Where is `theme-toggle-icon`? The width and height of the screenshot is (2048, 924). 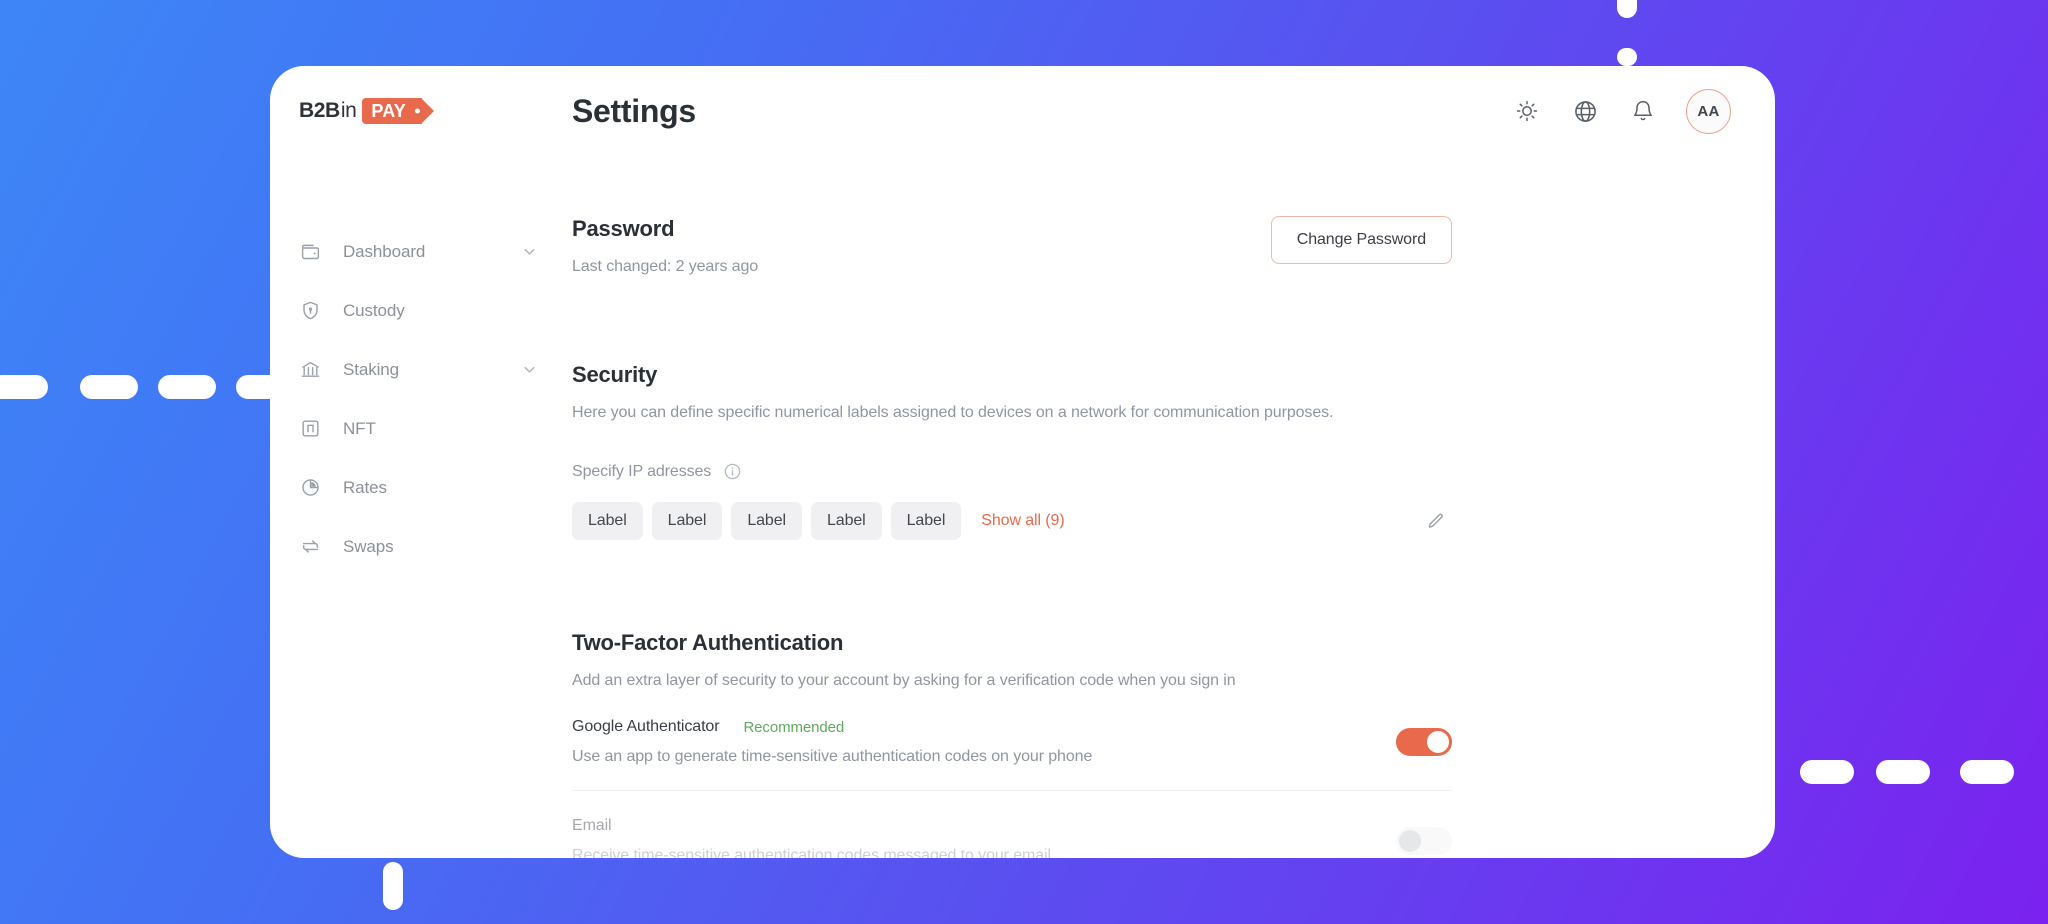
theme-toggle-icon is located at coordinates (1527, 111).